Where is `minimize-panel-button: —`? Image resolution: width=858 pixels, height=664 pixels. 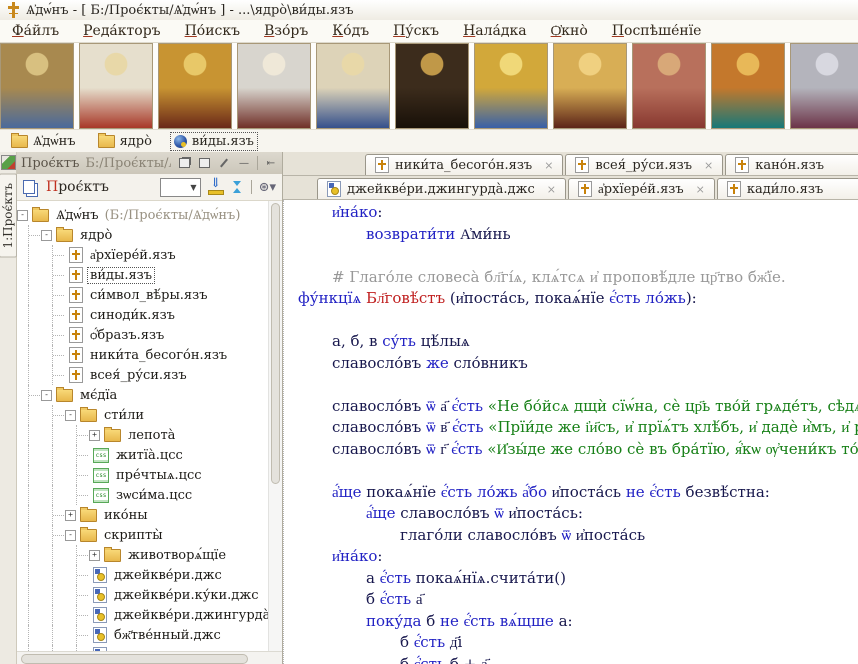
minimize-panel-button: — is located at coordinates (244, 163).